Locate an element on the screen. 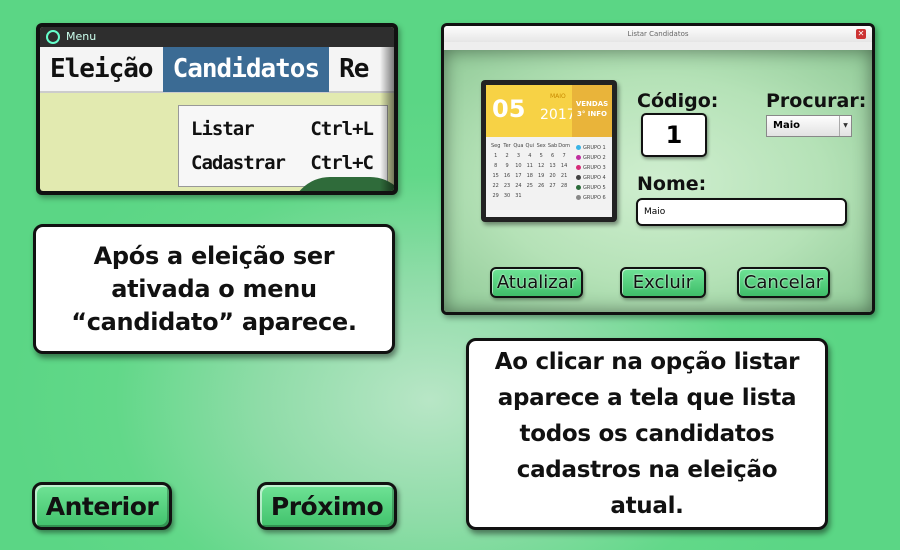 The image size is (900, 550). calendar-day-cell: 31 is located at coordinates (518, 196).